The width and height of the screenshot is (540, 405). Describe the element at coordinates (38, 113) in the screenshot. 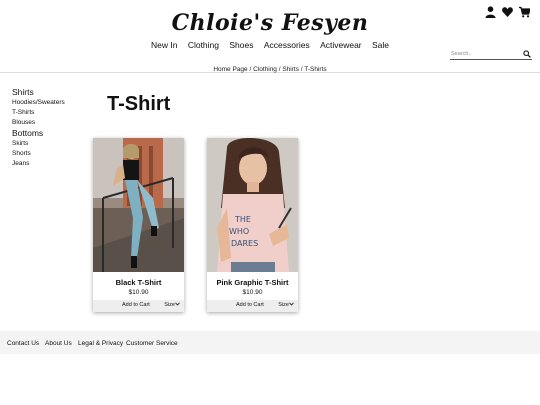

I see `sidebar-item-tshirts: T-Shirts` at that location.